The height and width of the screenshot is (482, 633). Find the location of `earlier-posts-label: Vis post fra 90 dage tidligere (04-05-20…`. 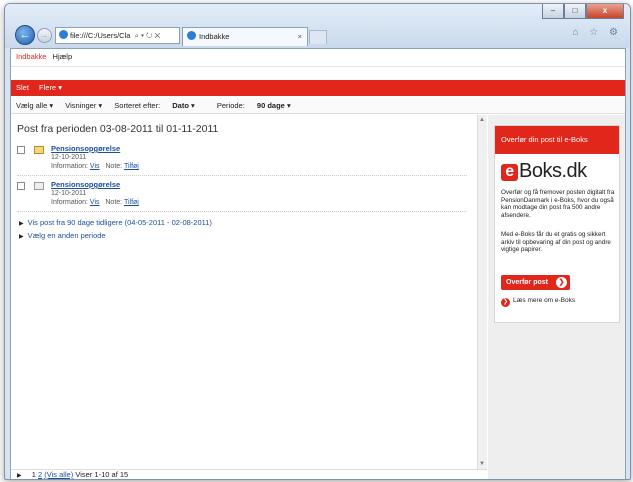

earlier-posts-label: Vis post fra 90 dage tidligere (04-05-20… is located at coordinates (119, 222).